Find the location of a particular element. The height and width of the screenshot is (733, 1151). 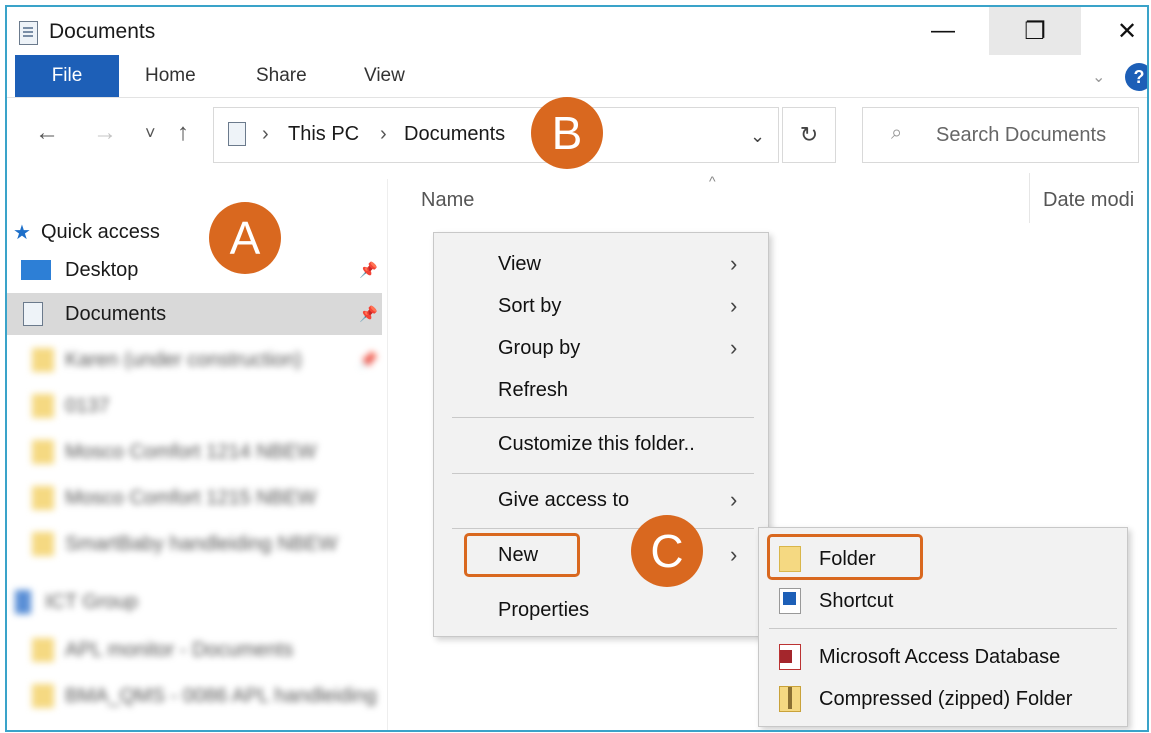

sidebar-item-folder: Mosco Comfort 1215 NBEW is located at coordinates (194, 498).